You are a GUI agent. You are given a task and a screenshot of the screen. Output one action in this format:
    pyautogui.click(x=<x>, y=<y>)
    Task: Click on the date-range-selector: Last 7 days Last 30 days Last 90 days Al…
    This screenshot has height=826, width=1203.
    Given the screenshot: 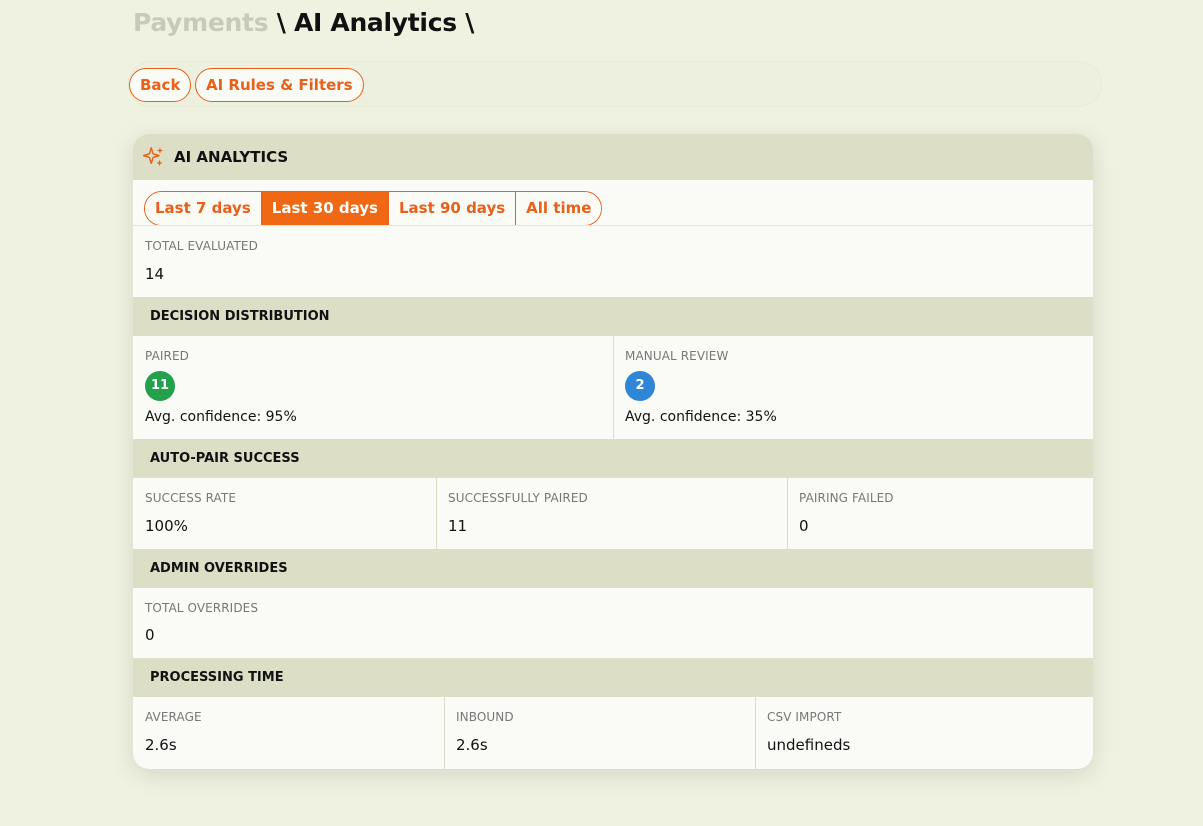 What is the action you would take?
    pyautogui.click(x=373, y=208)
    